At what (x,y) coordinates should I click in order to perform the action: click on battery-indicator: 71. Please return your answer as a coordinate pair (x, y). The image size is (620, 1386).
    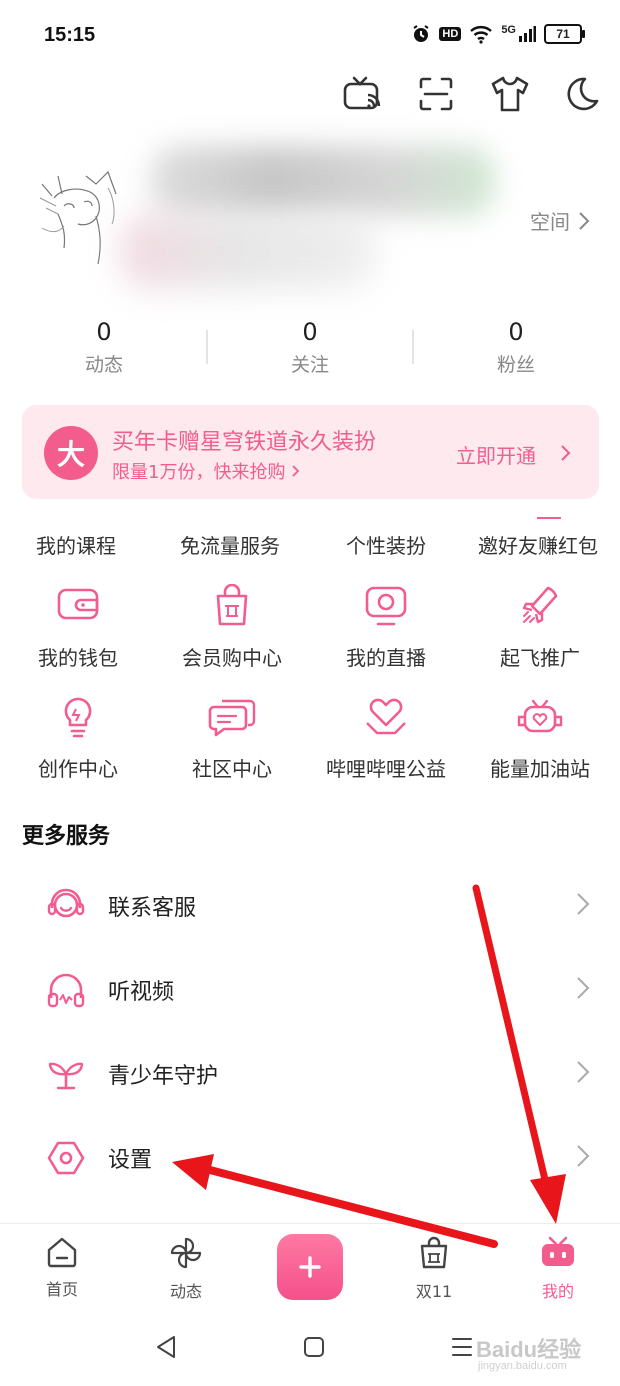
    Looking at the image, I should click on (564, 34).